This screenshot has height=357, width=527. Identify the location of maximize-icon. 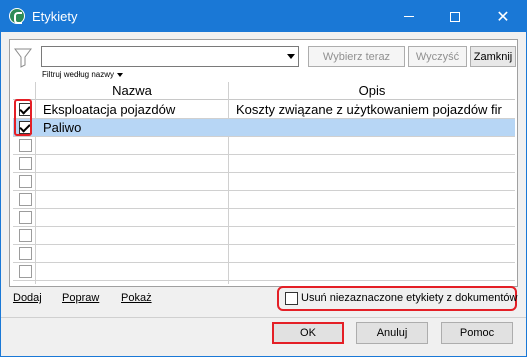
(455, 16).